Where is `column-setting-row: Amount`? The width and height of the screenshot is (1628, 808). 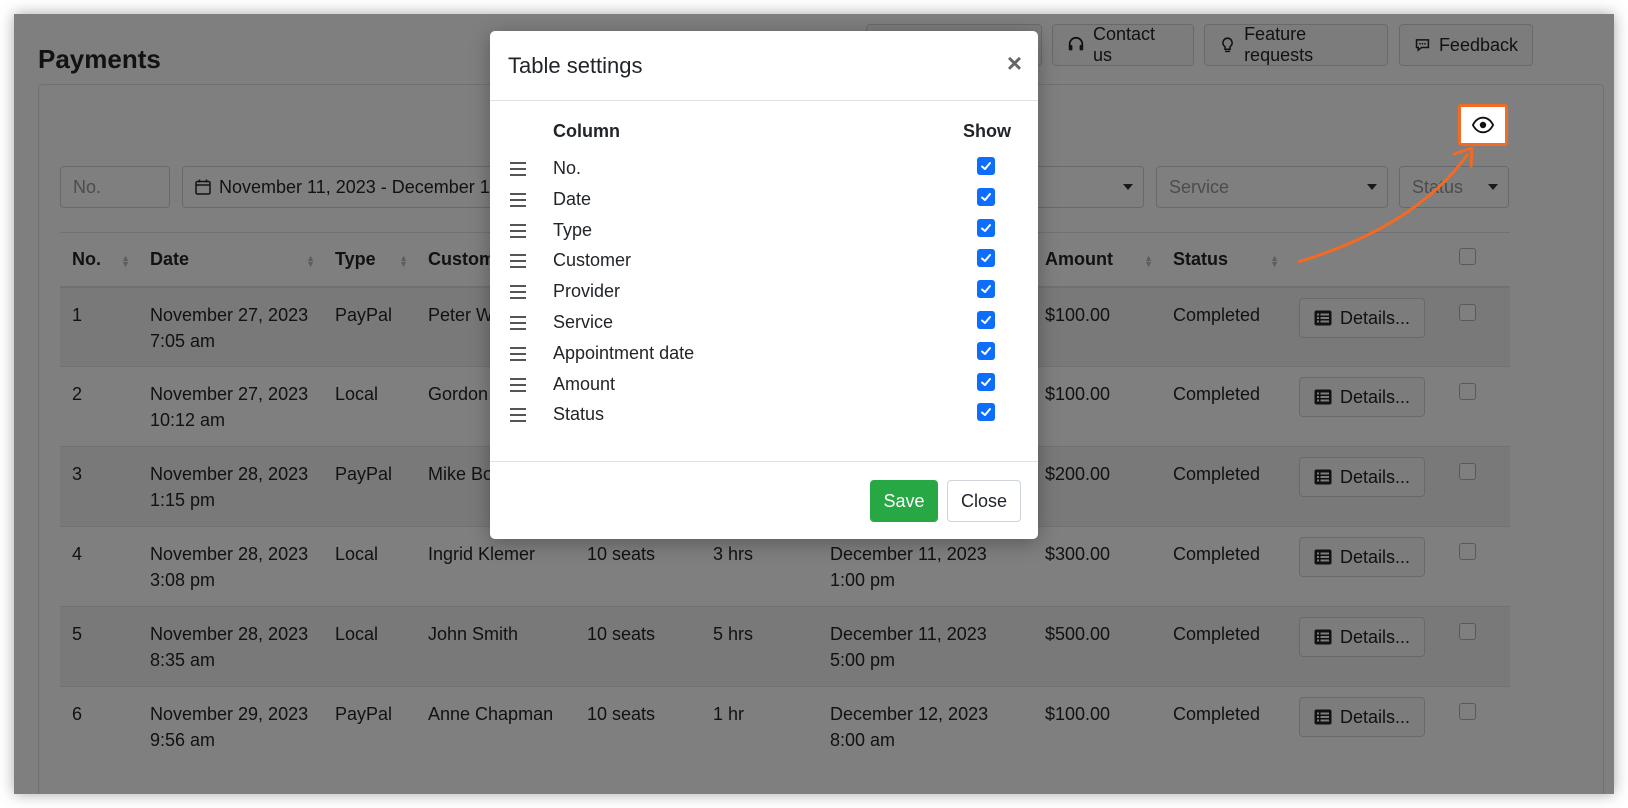
column-setting-row: Amount is located at coordinates (764, 387).